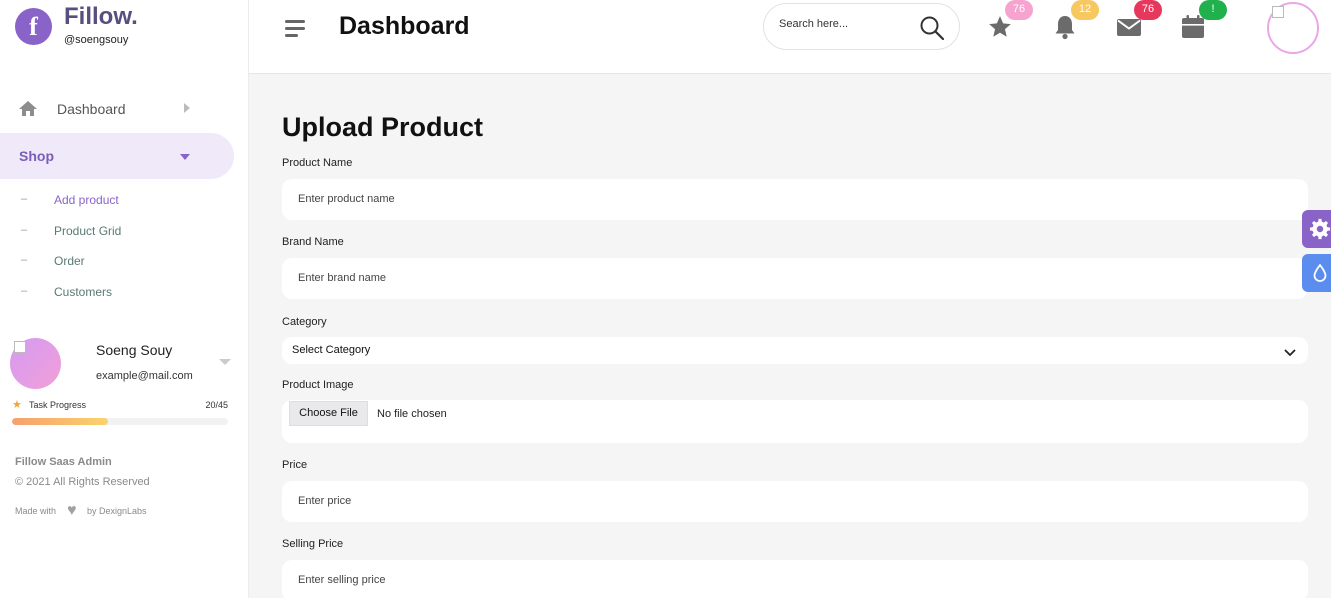 The height and width of the screenshot is (598, 1331). Describe the element at coordinates (17, 405) in the screenshot. I see `star-icon: ★` at that location.